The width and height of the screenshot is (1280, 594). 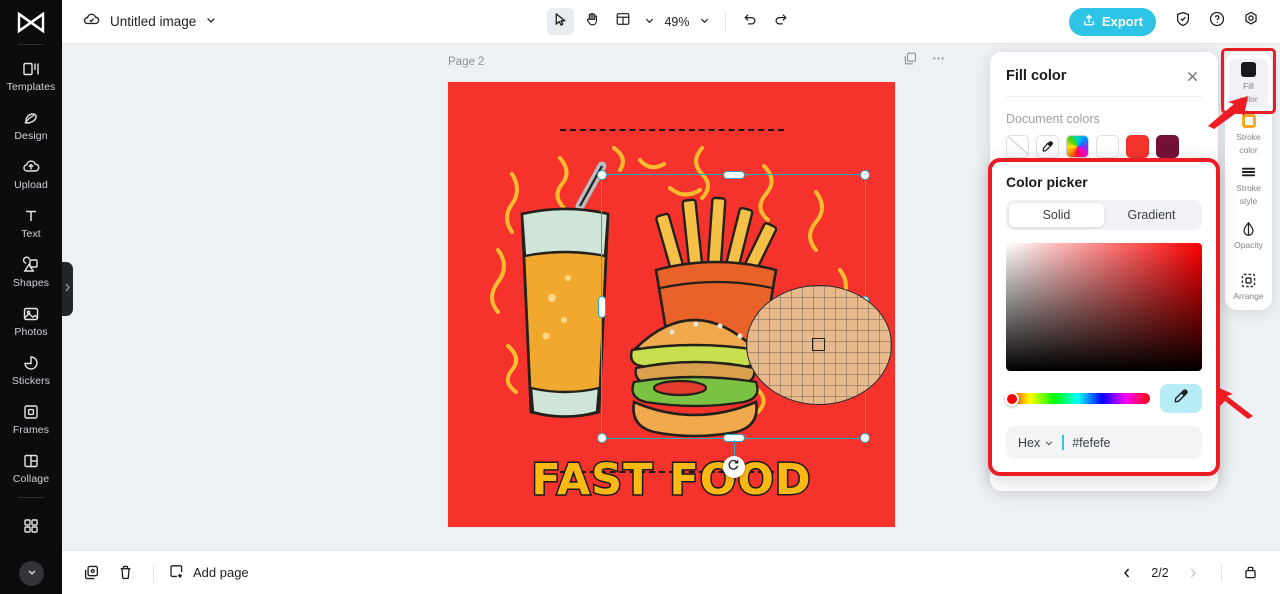 I want to click on page-more-button, so click(x=938, y=61).